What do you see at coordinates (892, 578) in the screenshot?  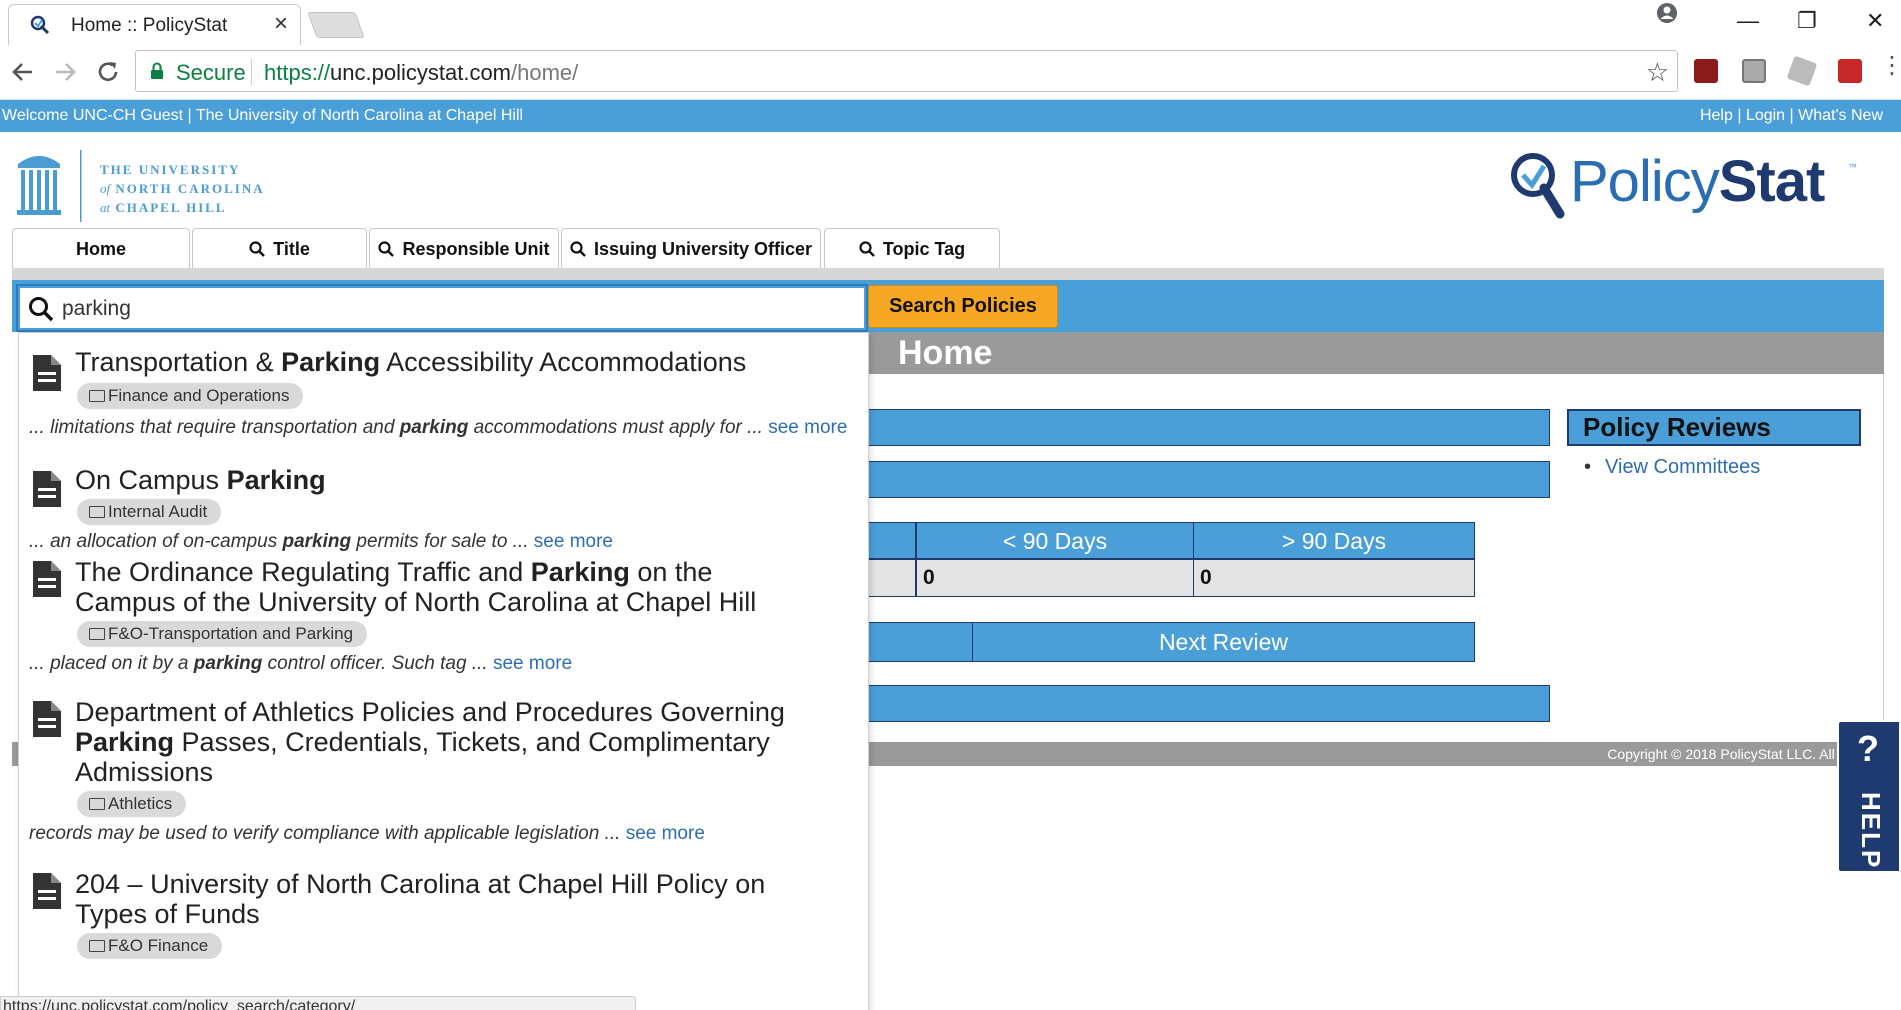 I see `table-cell` at bounding box center [892, 578].